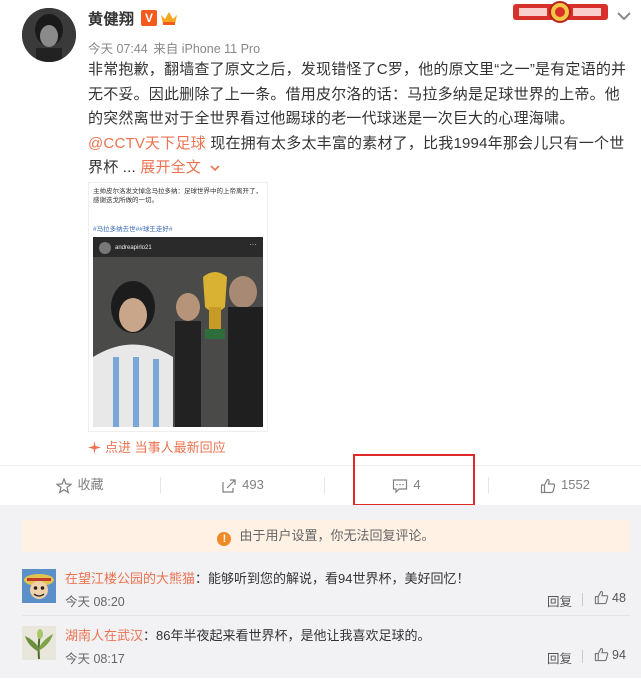 The image size is (641, 686). What do you see at coordinates (229, 485) in the screenshot?
I see `share-icon` at bounding box center [229, 485].